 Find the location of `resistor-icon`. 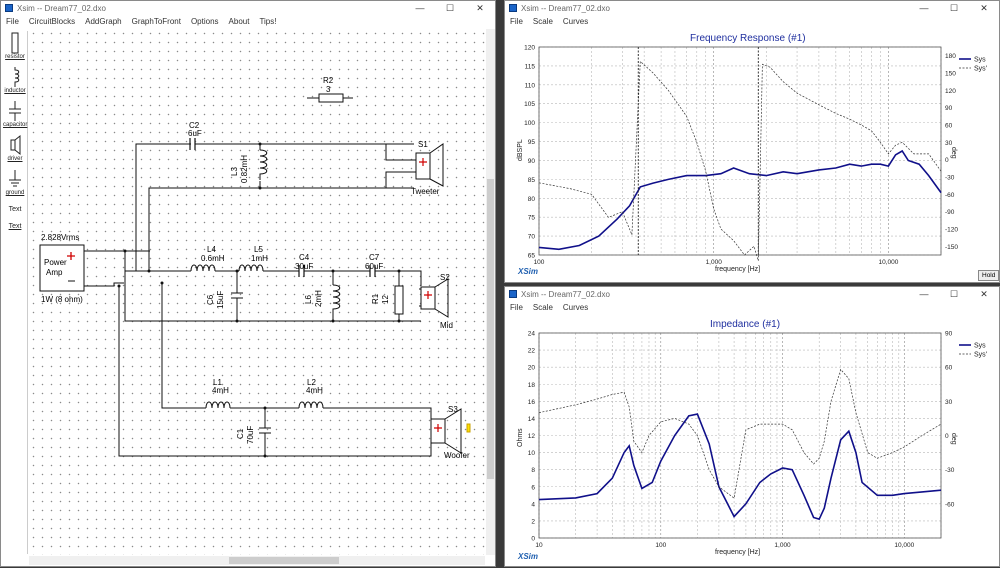

resistor-icon is located at coordinates (15, 43).